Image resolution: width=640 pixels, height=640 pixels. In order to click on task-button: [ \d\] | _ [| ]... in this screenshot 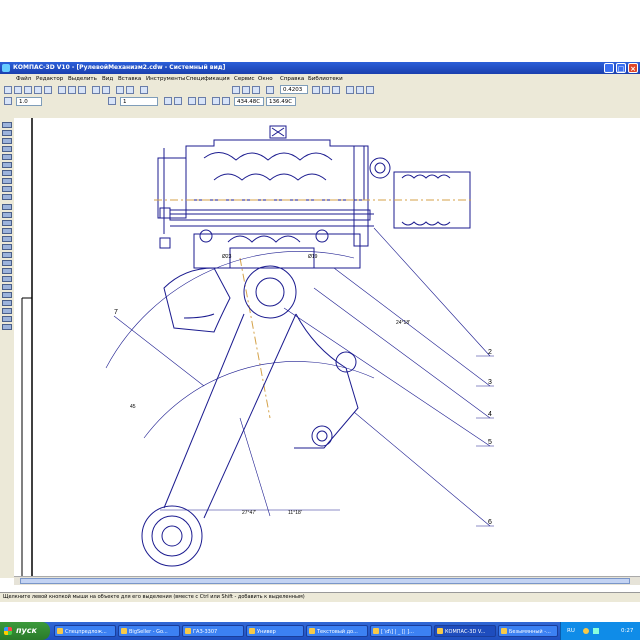, I will do `click(401, 631)`.